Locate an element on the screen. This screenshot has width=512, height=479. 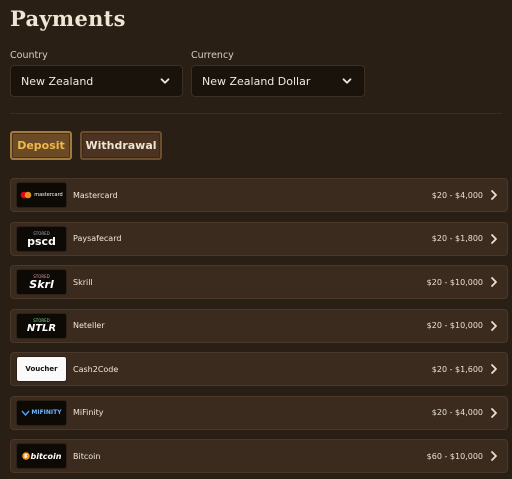
payment-method-cash2code: Voucher Cash2Code $20 - $1,600 is located at coordinates (259, 369).